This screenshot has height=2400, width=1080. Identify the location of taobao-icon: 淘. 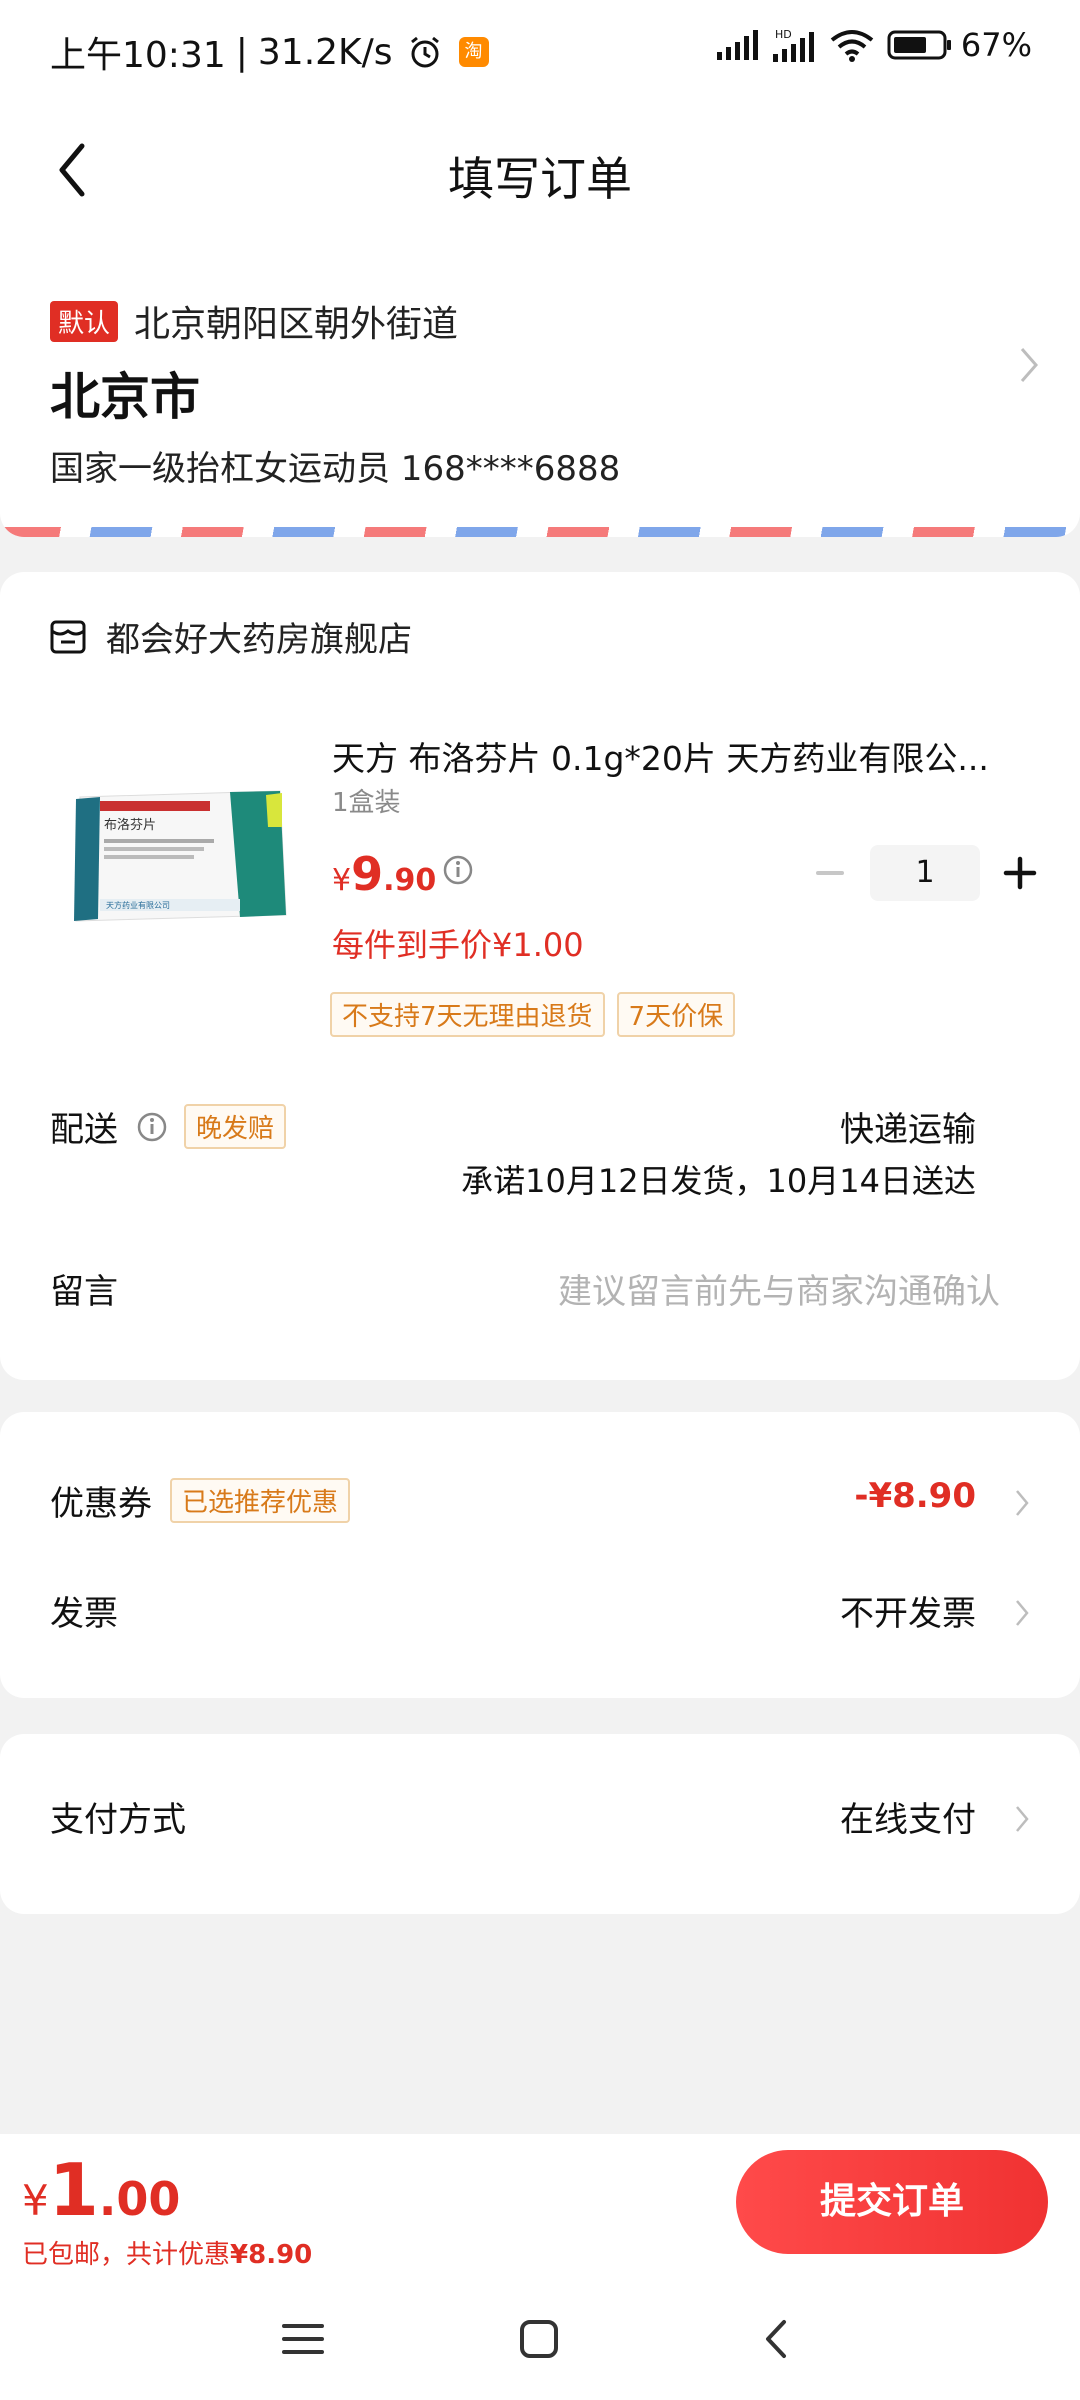
(473, 52).